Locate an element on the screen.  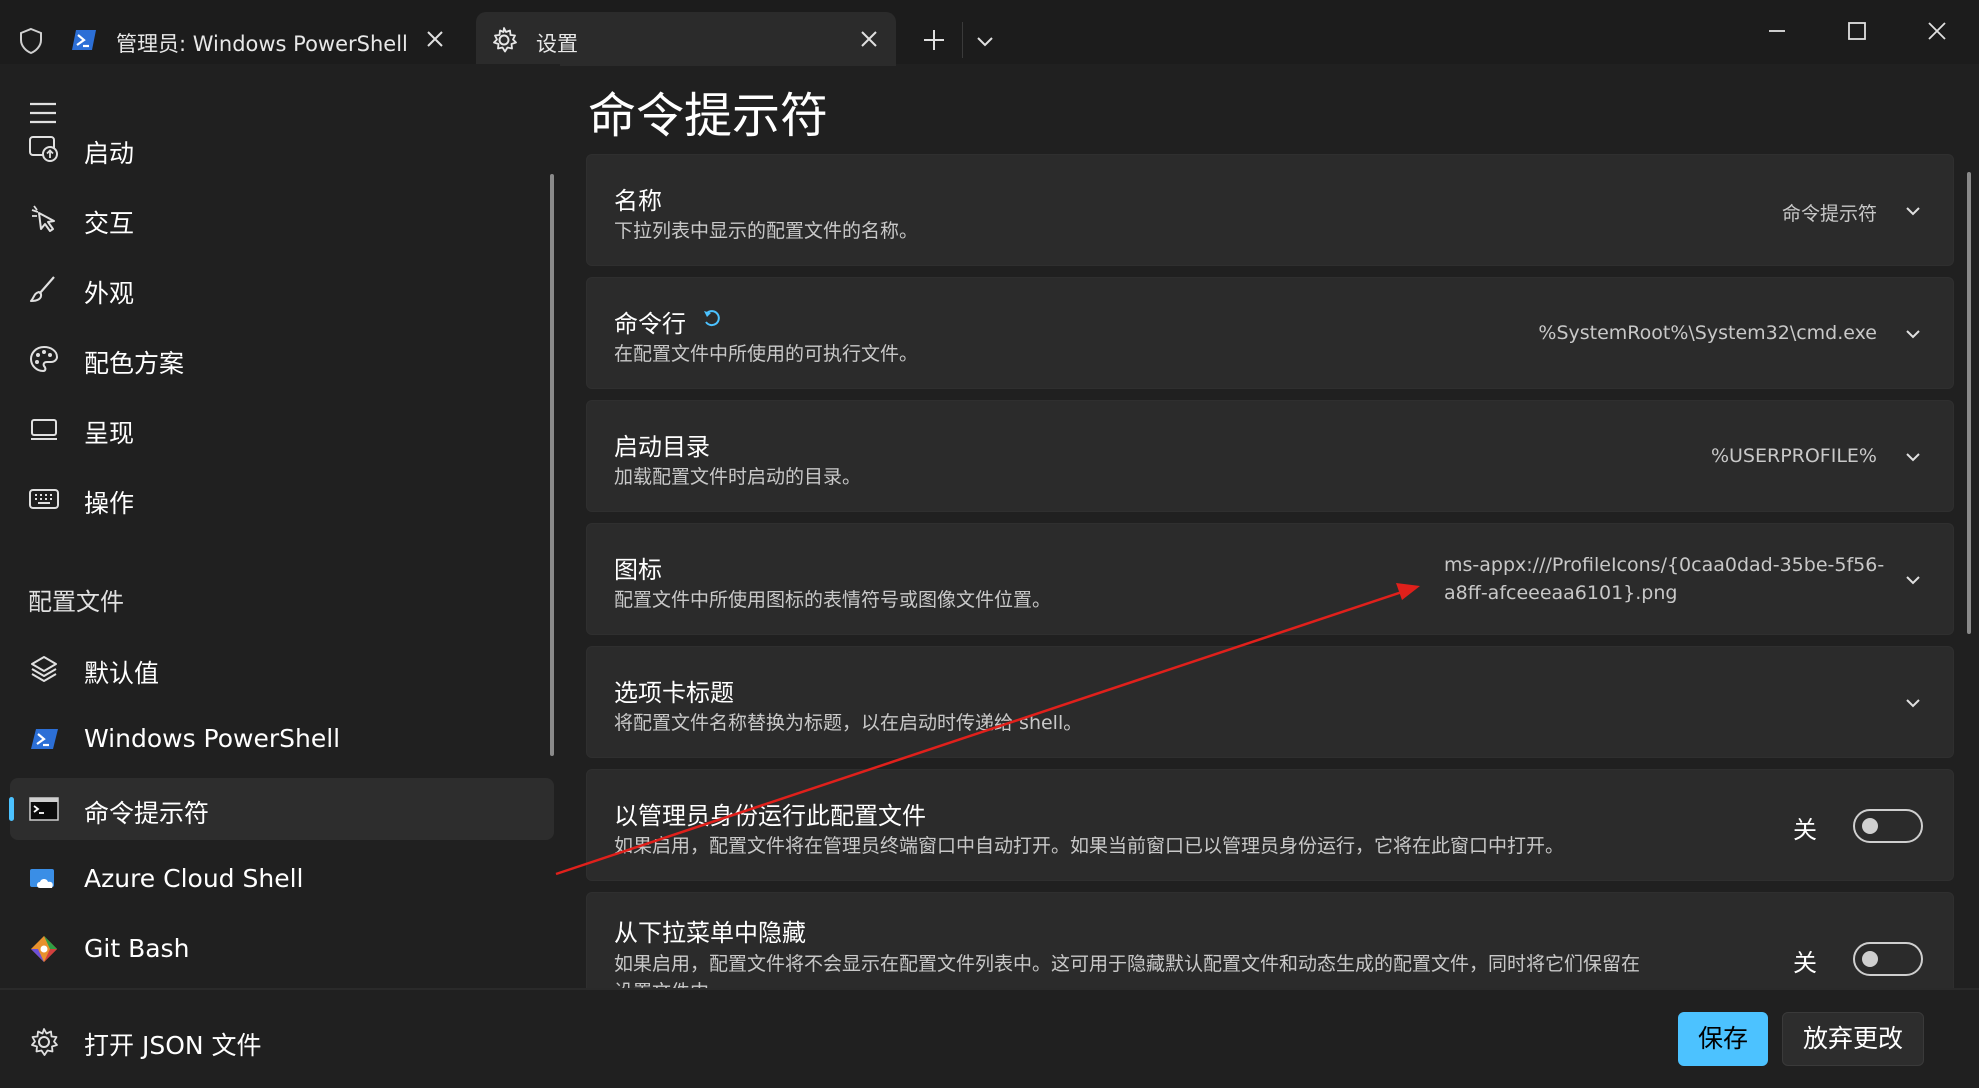
nav-item-label: 交互 is located at coordinates (109, 223).